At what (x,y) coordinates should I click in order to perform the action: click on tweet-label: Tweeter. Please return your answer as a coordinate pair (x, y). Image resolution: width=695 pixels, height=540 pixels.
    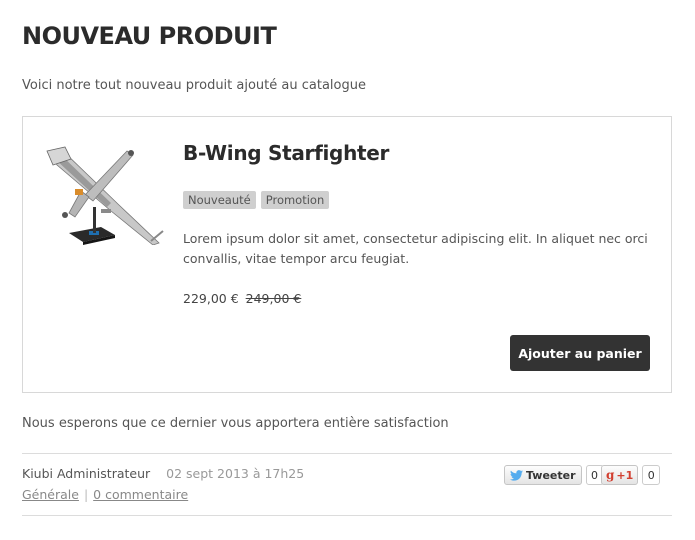
    Looking at the image, I should click on (551, 475).